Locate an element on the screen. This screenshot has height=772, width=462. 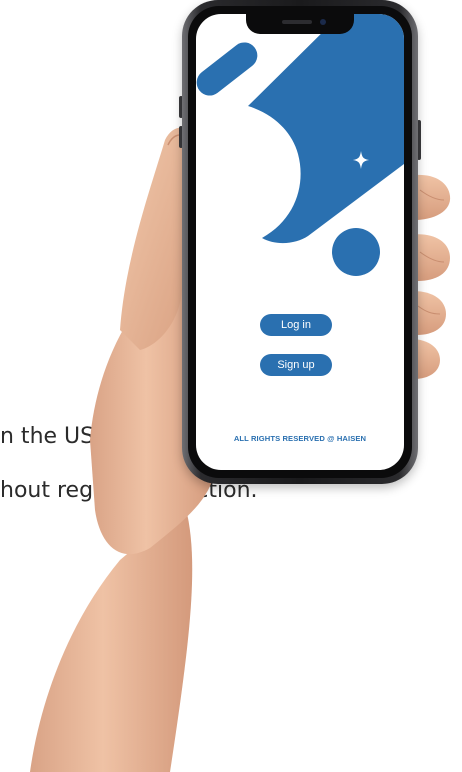
speaker-icon is located at coordinates (297, 22).